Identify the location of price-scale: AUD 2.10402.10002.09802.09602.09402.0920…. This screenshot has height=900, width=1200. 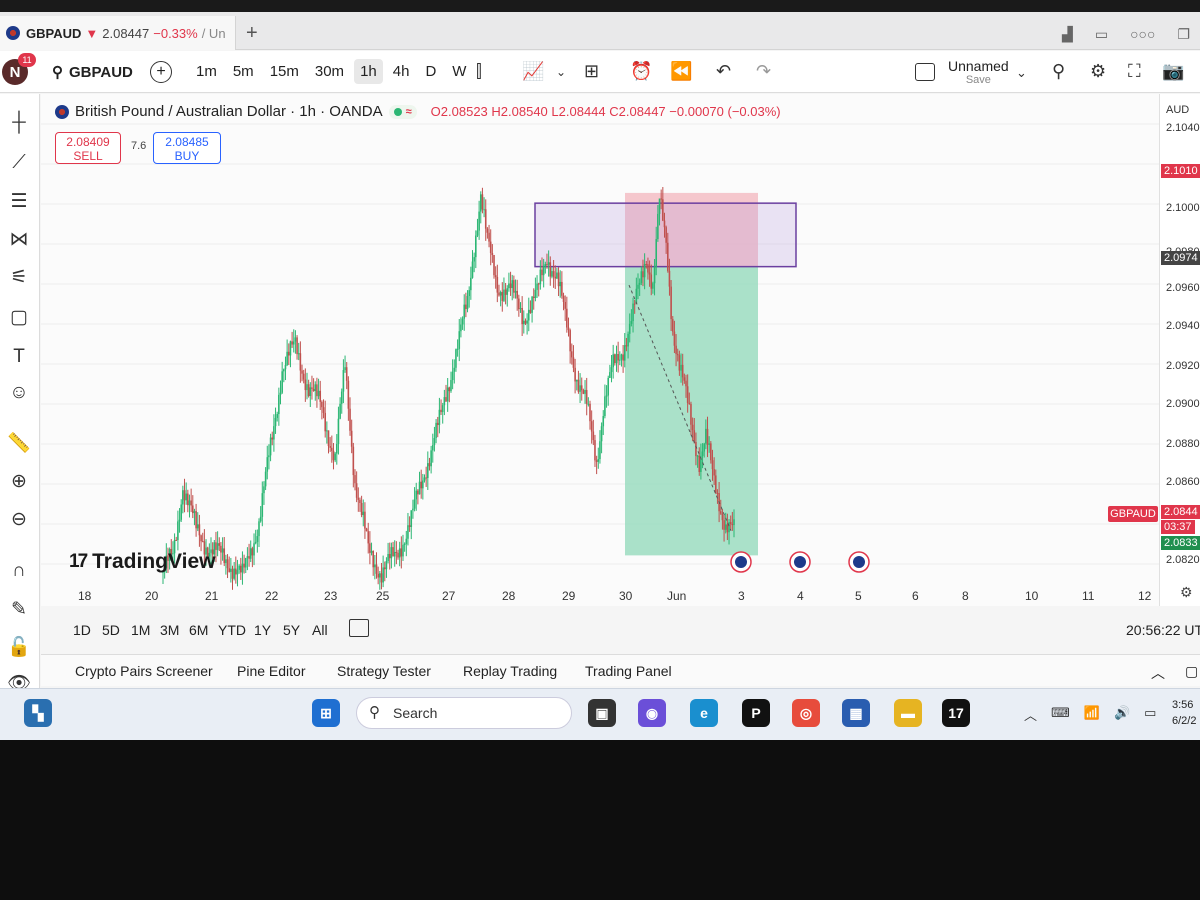
(1179, 350).